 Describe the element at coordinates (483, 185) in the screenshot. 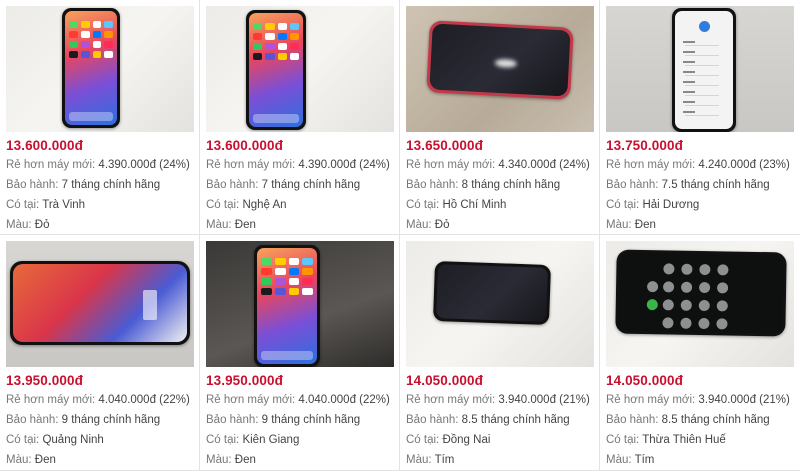

I see `warranty: Bảo hành: 8 tháng chính hãng` at that location.